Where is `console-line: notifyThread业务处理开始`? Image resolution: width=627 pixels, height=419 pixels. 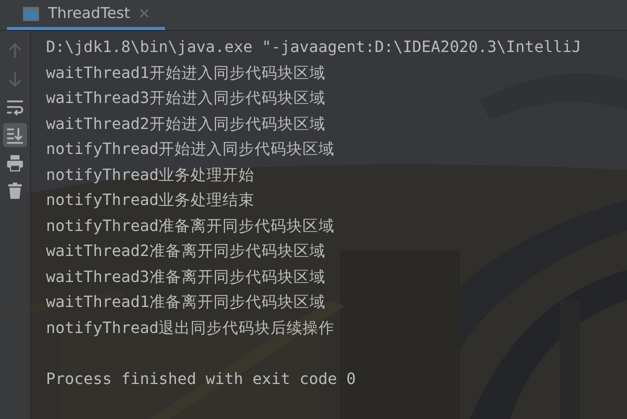
console-line: notifyThread业务处理开始 is located at coordinates (150, 175).